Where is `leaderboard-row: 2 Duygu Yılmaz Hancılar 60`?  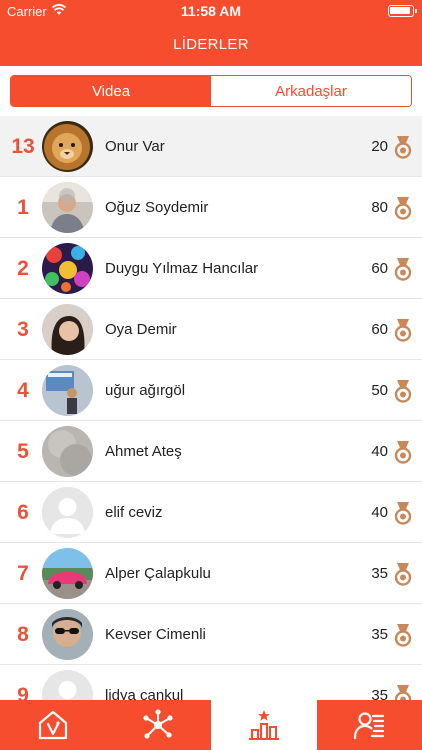 leaderboard-row: 2 Duygu Yılmaz Hancılar 60 is located at coordinates (211, 268).